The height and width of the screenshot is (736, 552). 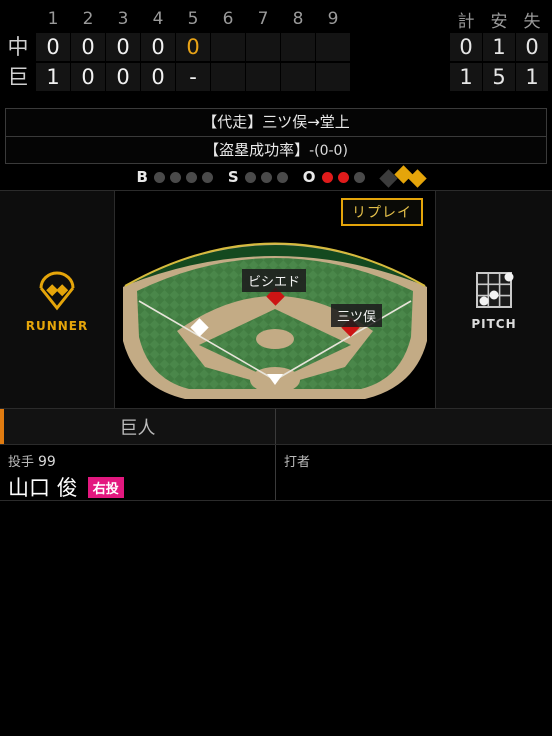 I want to click on pitcher-role-label: 投手, so click(x=21, y=462).